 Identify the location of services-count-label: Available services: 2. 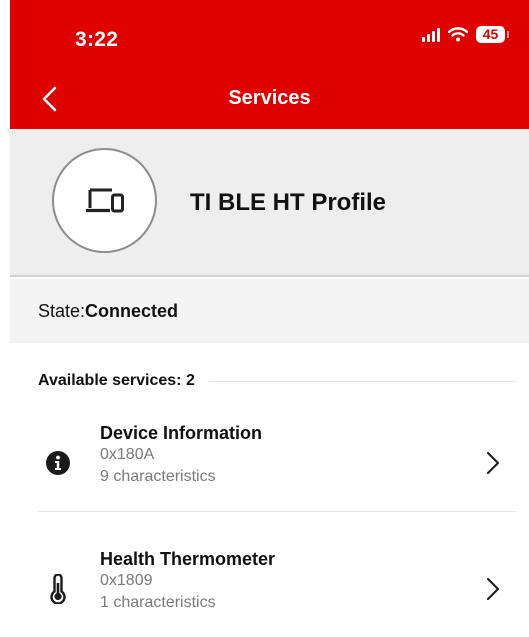
(116, 380).